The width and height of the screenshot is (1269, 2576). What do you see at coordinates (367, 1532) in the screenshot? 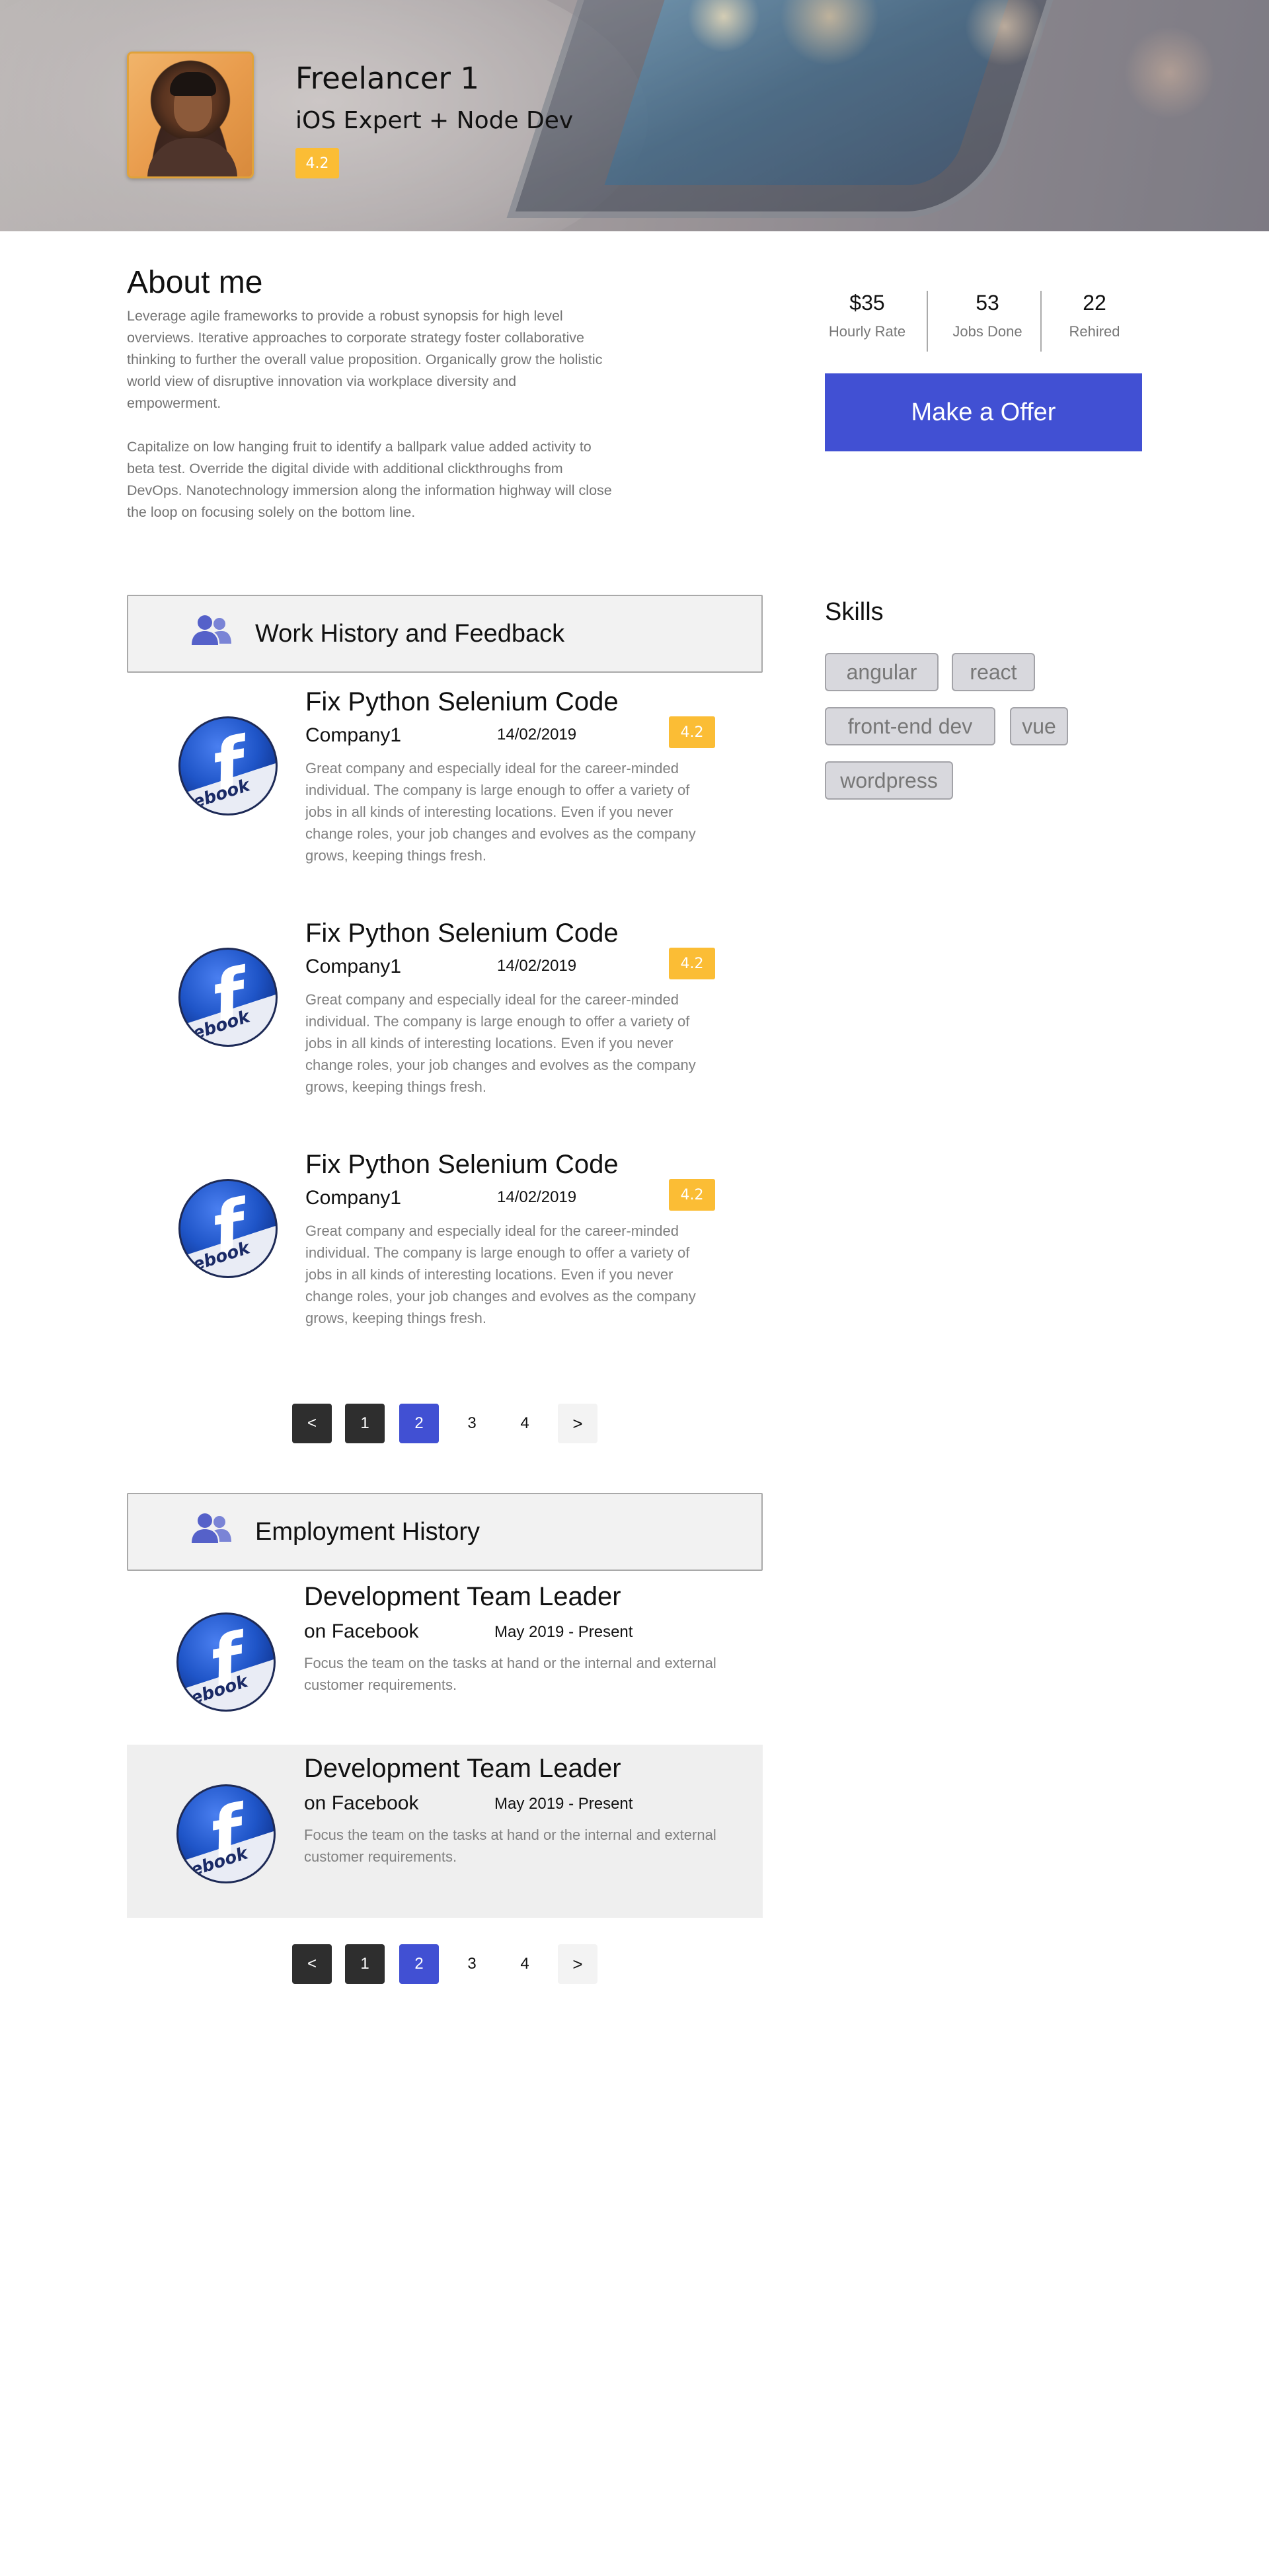
I see `section-title: Employment History` at bounding box center [367, 1532].